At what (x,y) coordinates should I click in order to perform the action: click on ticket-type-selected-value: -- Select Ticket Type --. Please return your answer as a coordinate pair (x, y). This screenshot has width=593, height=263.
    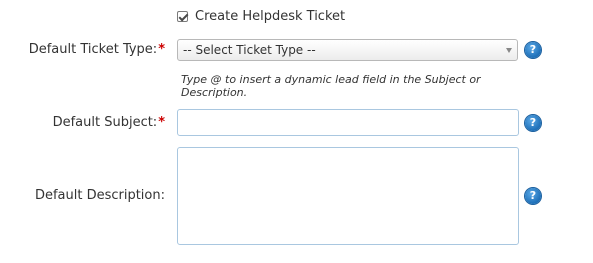
    Looking at the image, I should click on (249, 50).